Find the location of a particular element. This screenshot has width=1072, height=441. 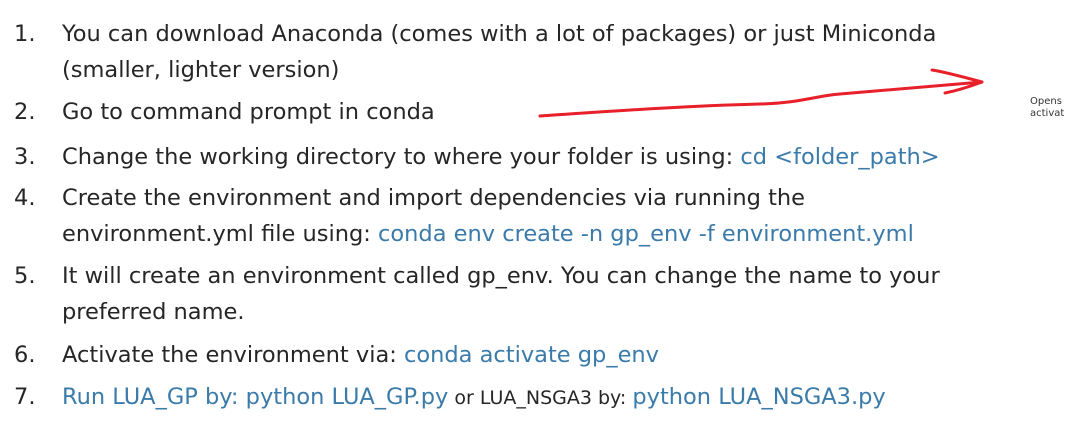

tooltip-fragment: Opens activat is located at coordinates (1047, 108).